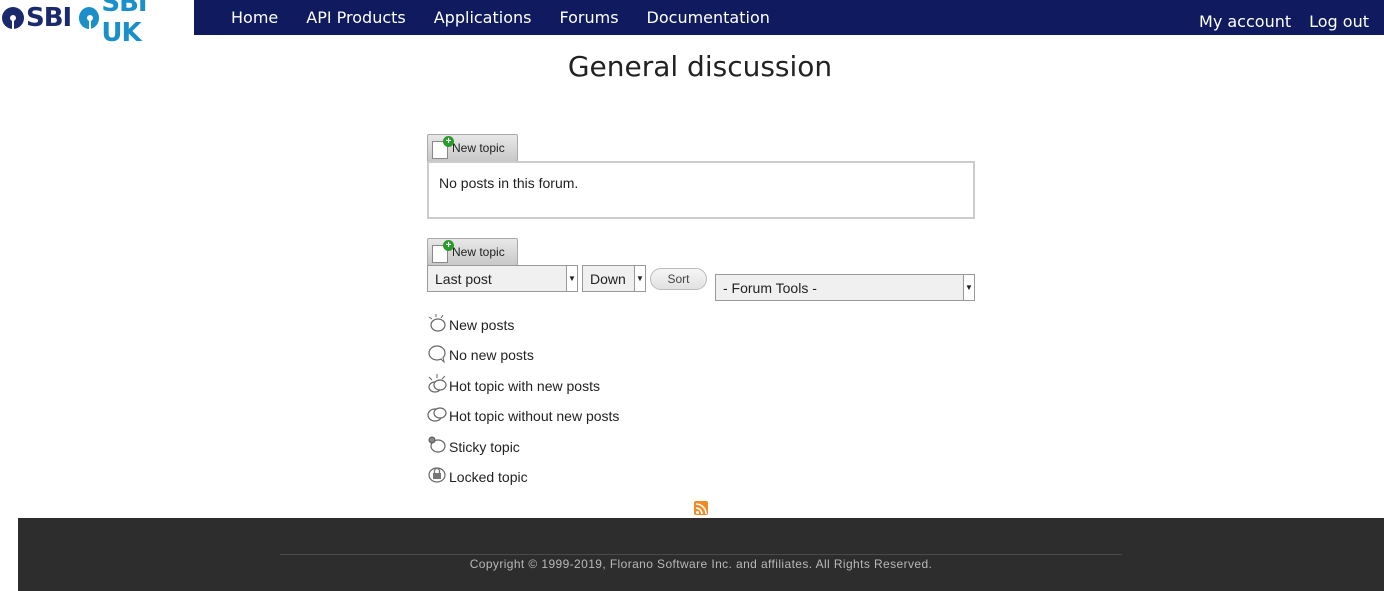  What do you see at coordinates (523, 317) in the screenshot?
I see `legend-item: New posts` at bounding box center [523, 317].